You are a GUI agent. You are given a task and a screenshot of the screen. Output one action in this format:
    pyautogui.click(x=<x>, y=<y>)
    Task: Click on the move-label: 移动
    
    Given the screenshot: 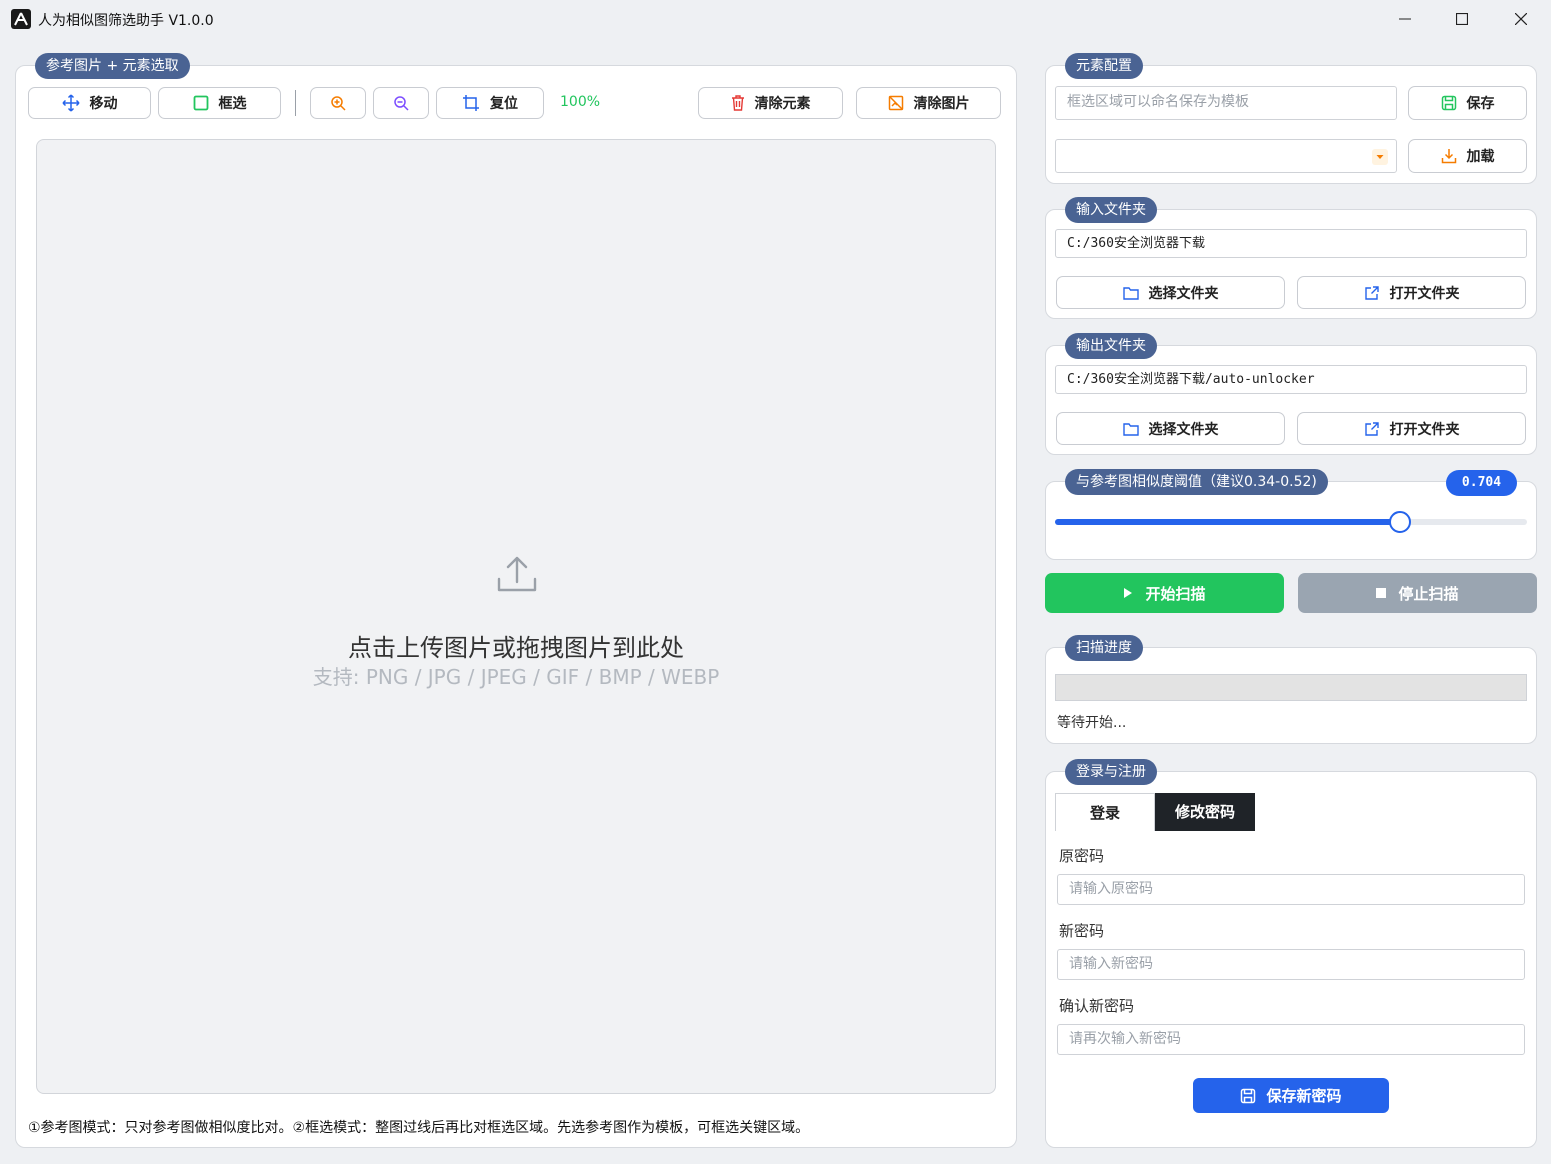 What is the action you would take?
    pyautogui.click(x=103, y=104)
    